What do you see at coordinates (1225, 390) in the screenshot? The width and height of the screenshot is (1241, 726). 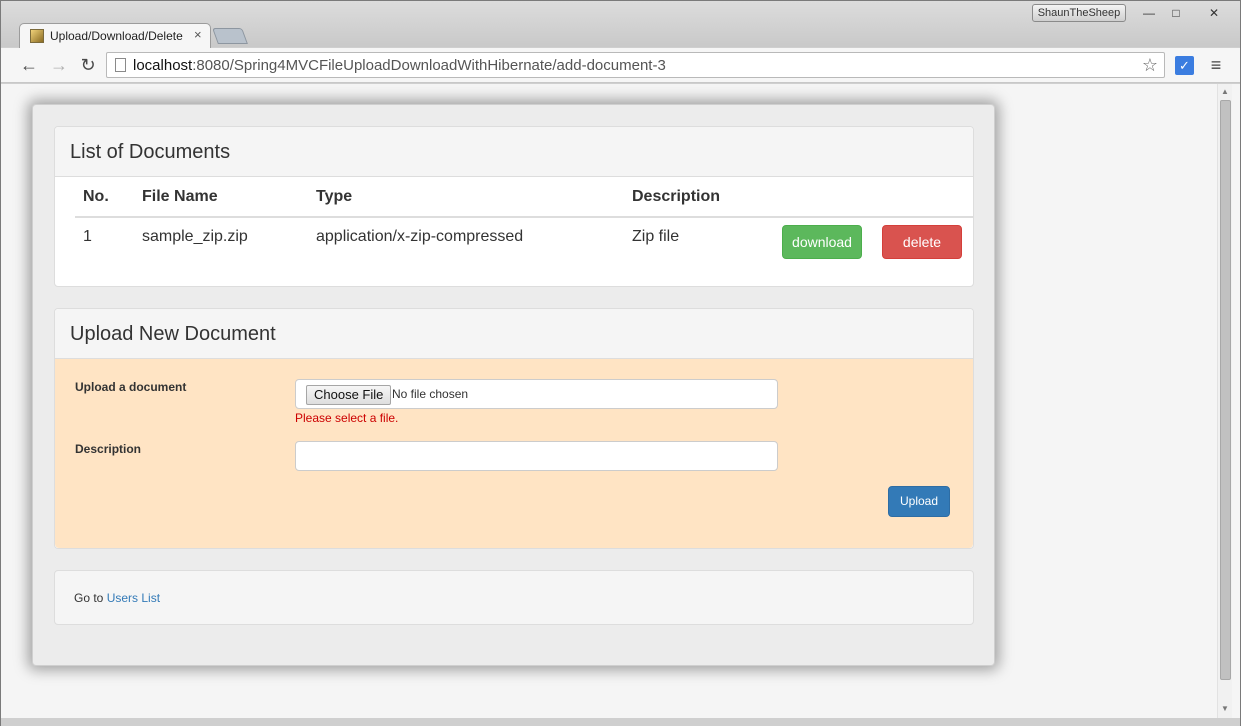 I see `scroll-thumb` at bounding box center [1225, 390].